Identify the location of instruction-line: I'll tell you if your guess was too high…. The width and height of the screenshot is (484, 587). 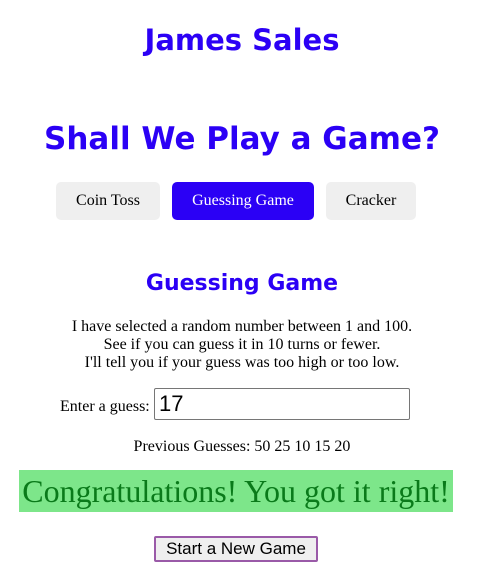
(242, 362).